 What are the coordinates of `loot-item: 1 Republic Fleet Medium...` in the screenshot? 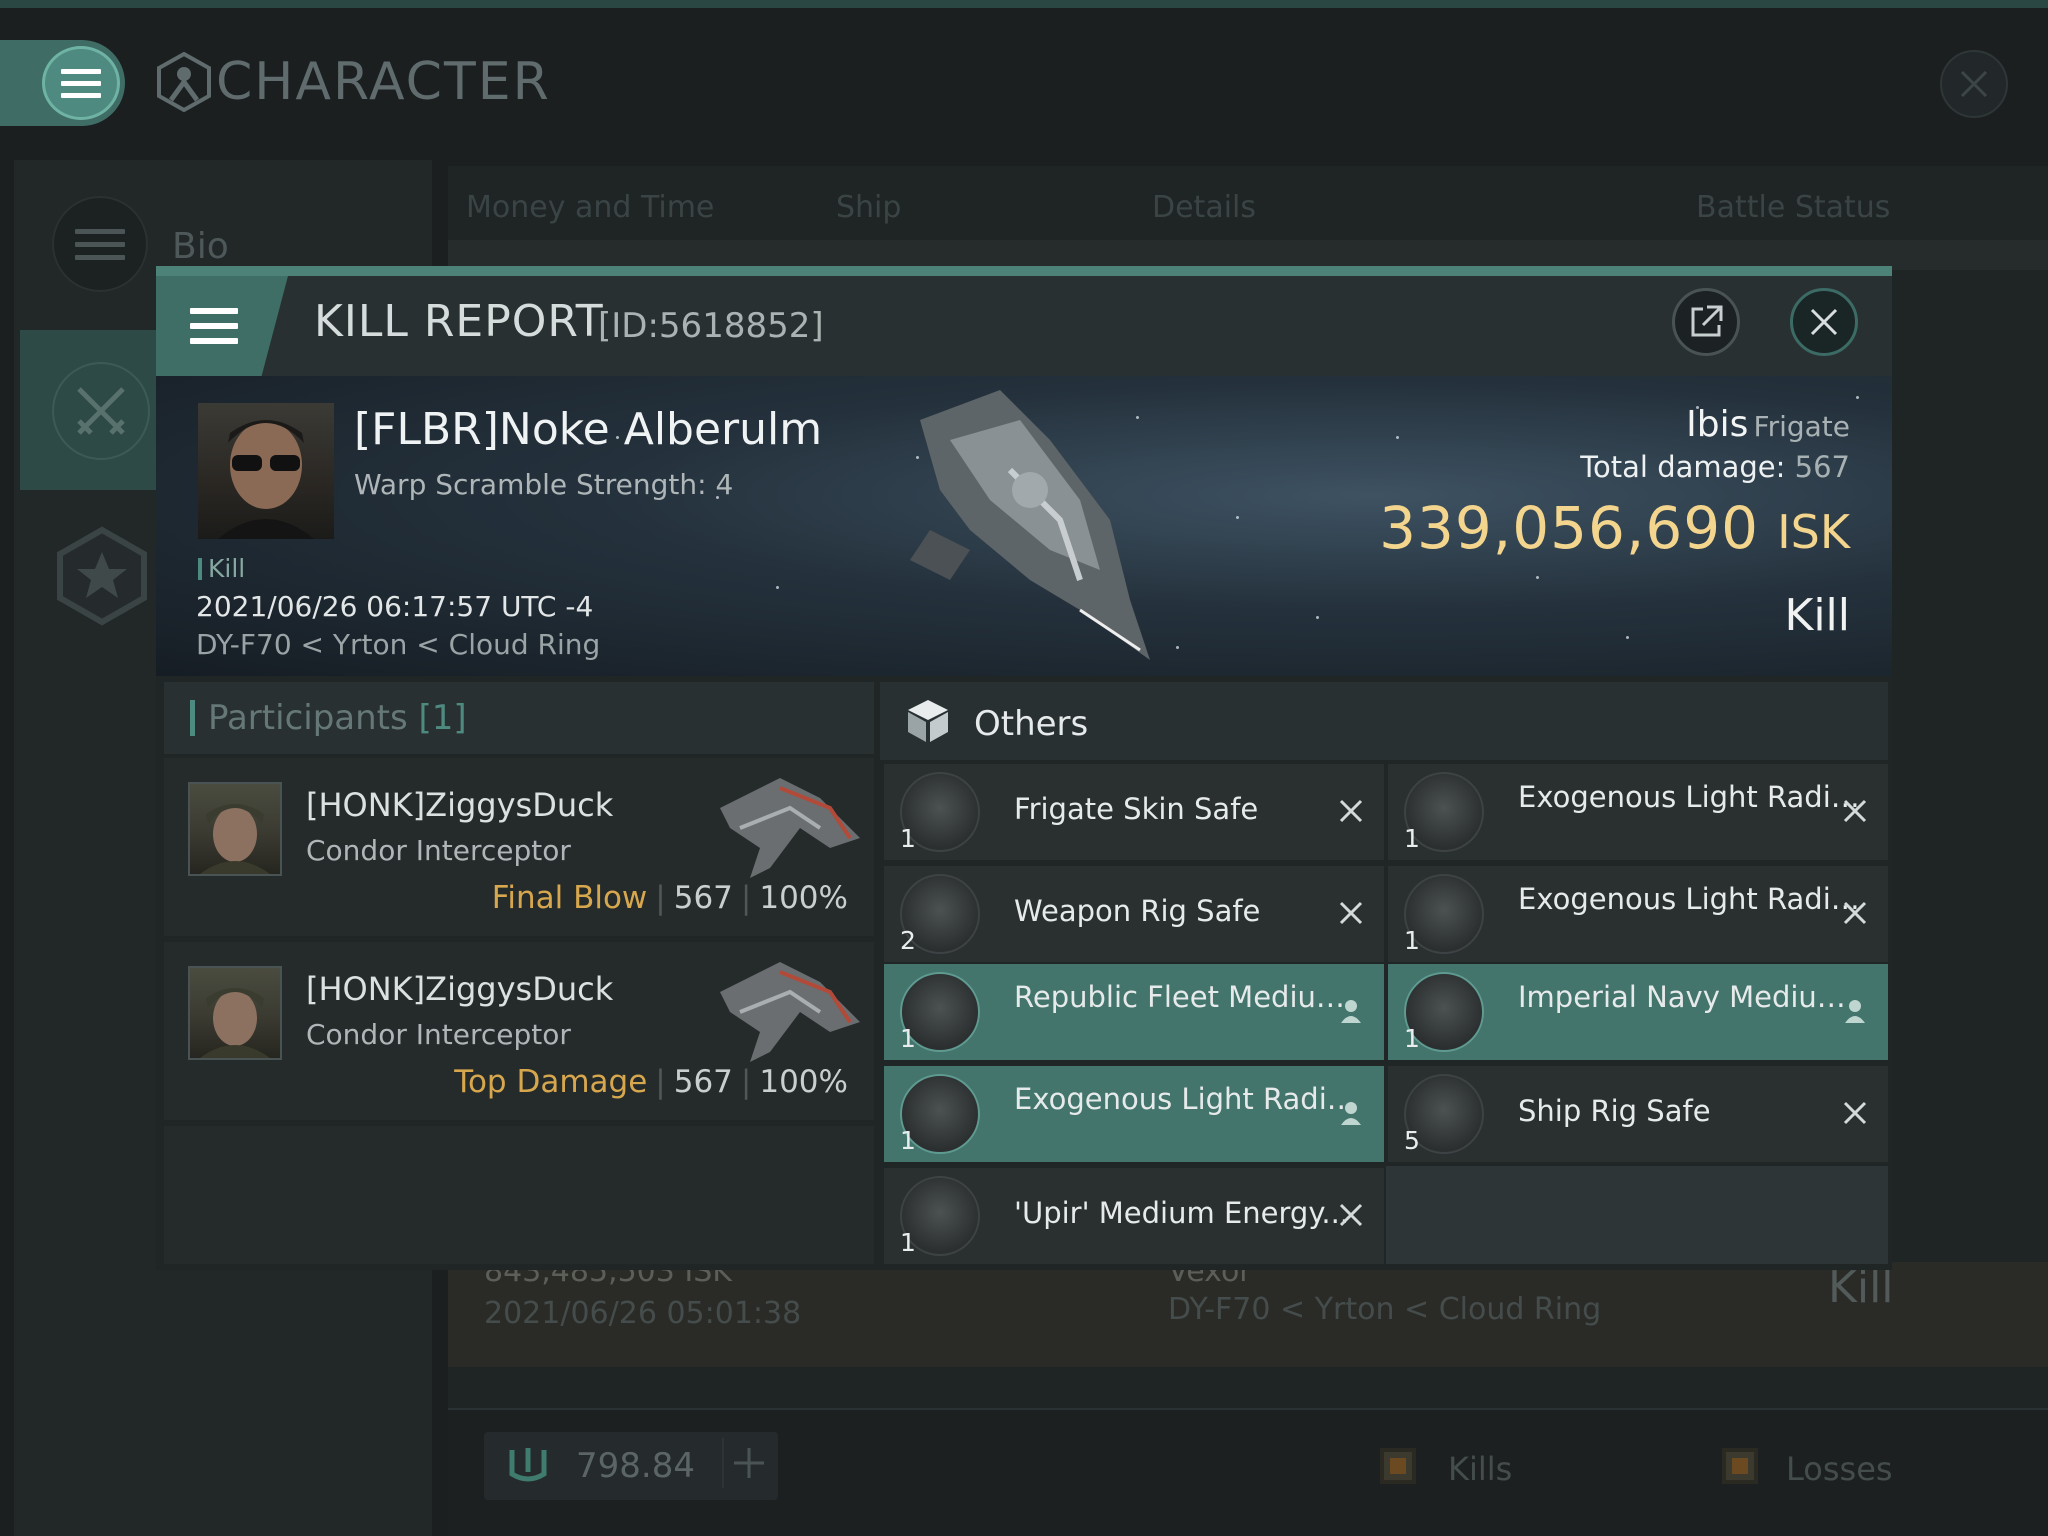 It's located at (1134, 1012).